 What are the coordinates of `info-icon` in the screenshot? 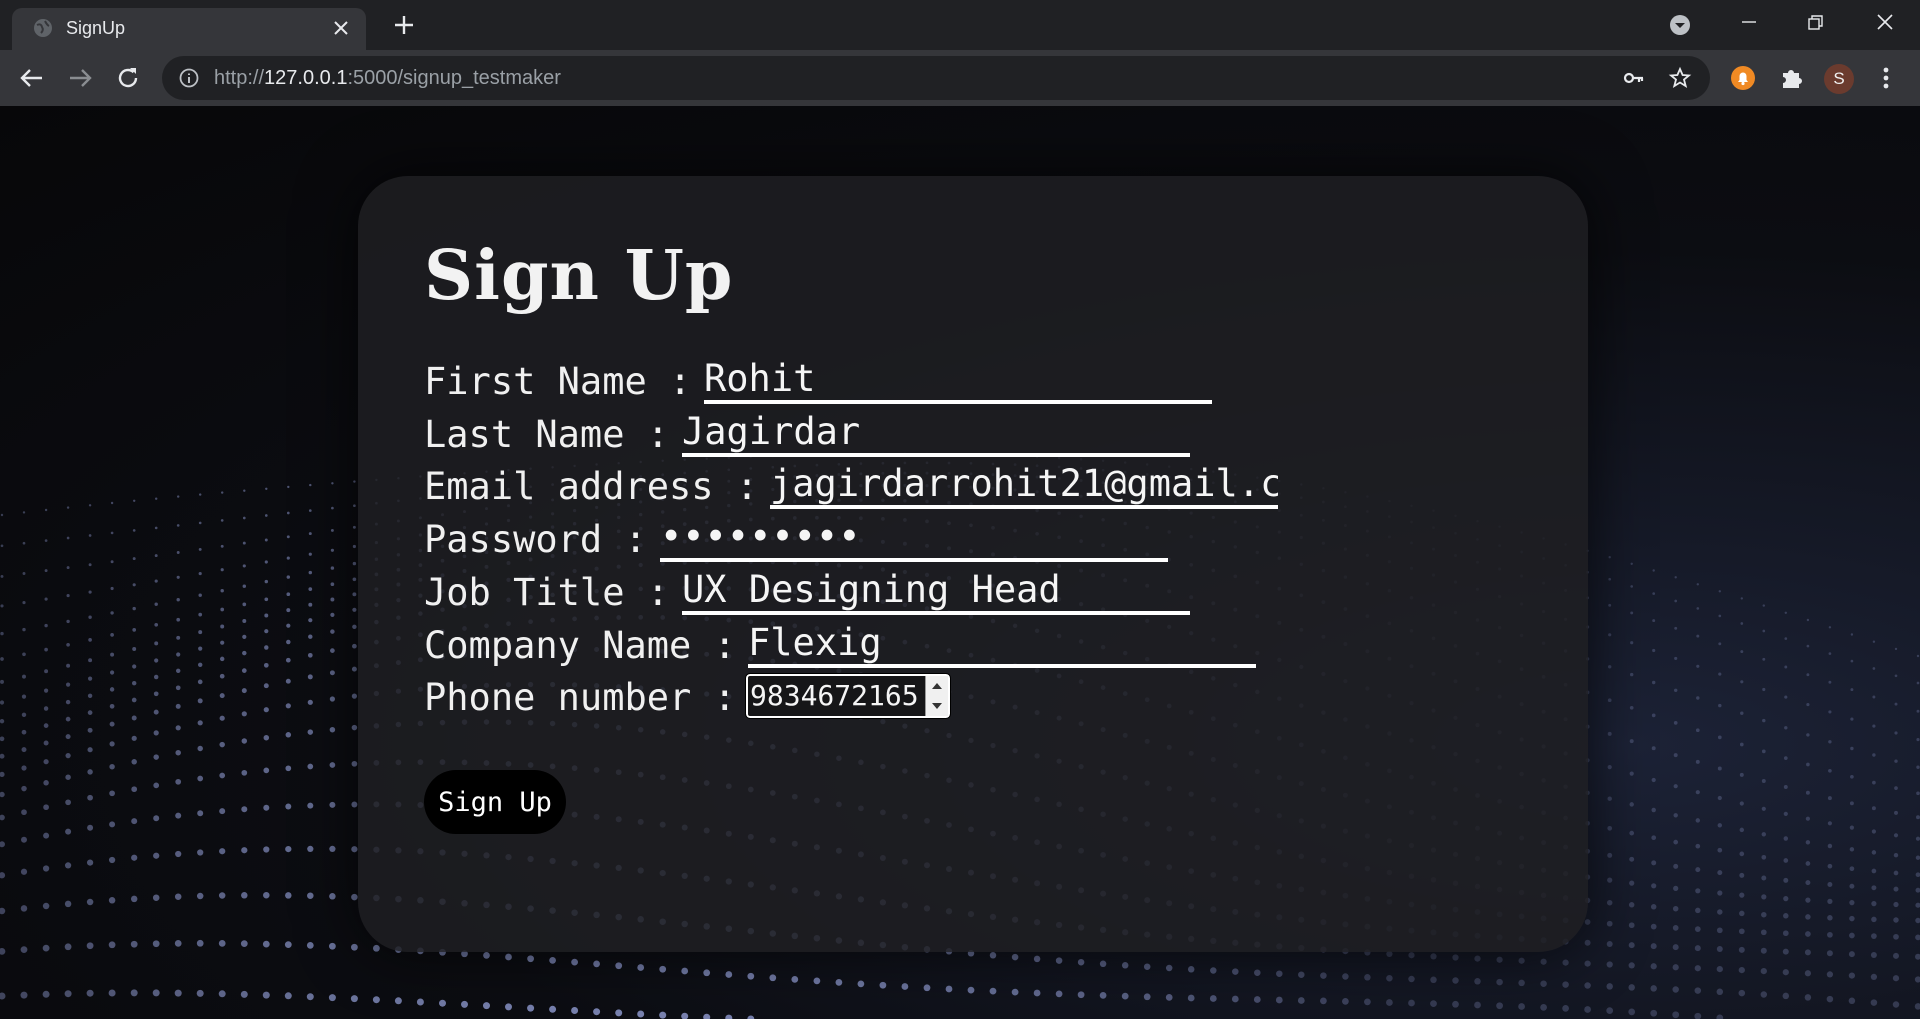 It's located at (189, 78).